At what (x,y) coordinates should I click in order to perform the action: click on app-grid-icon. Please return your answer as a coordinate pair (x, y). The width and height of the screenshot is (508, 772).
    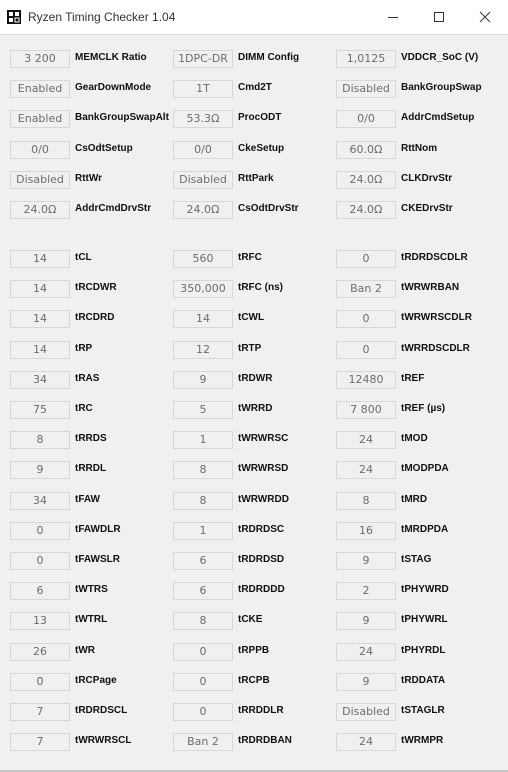
    Looking at the image, I should click on (14, 17).